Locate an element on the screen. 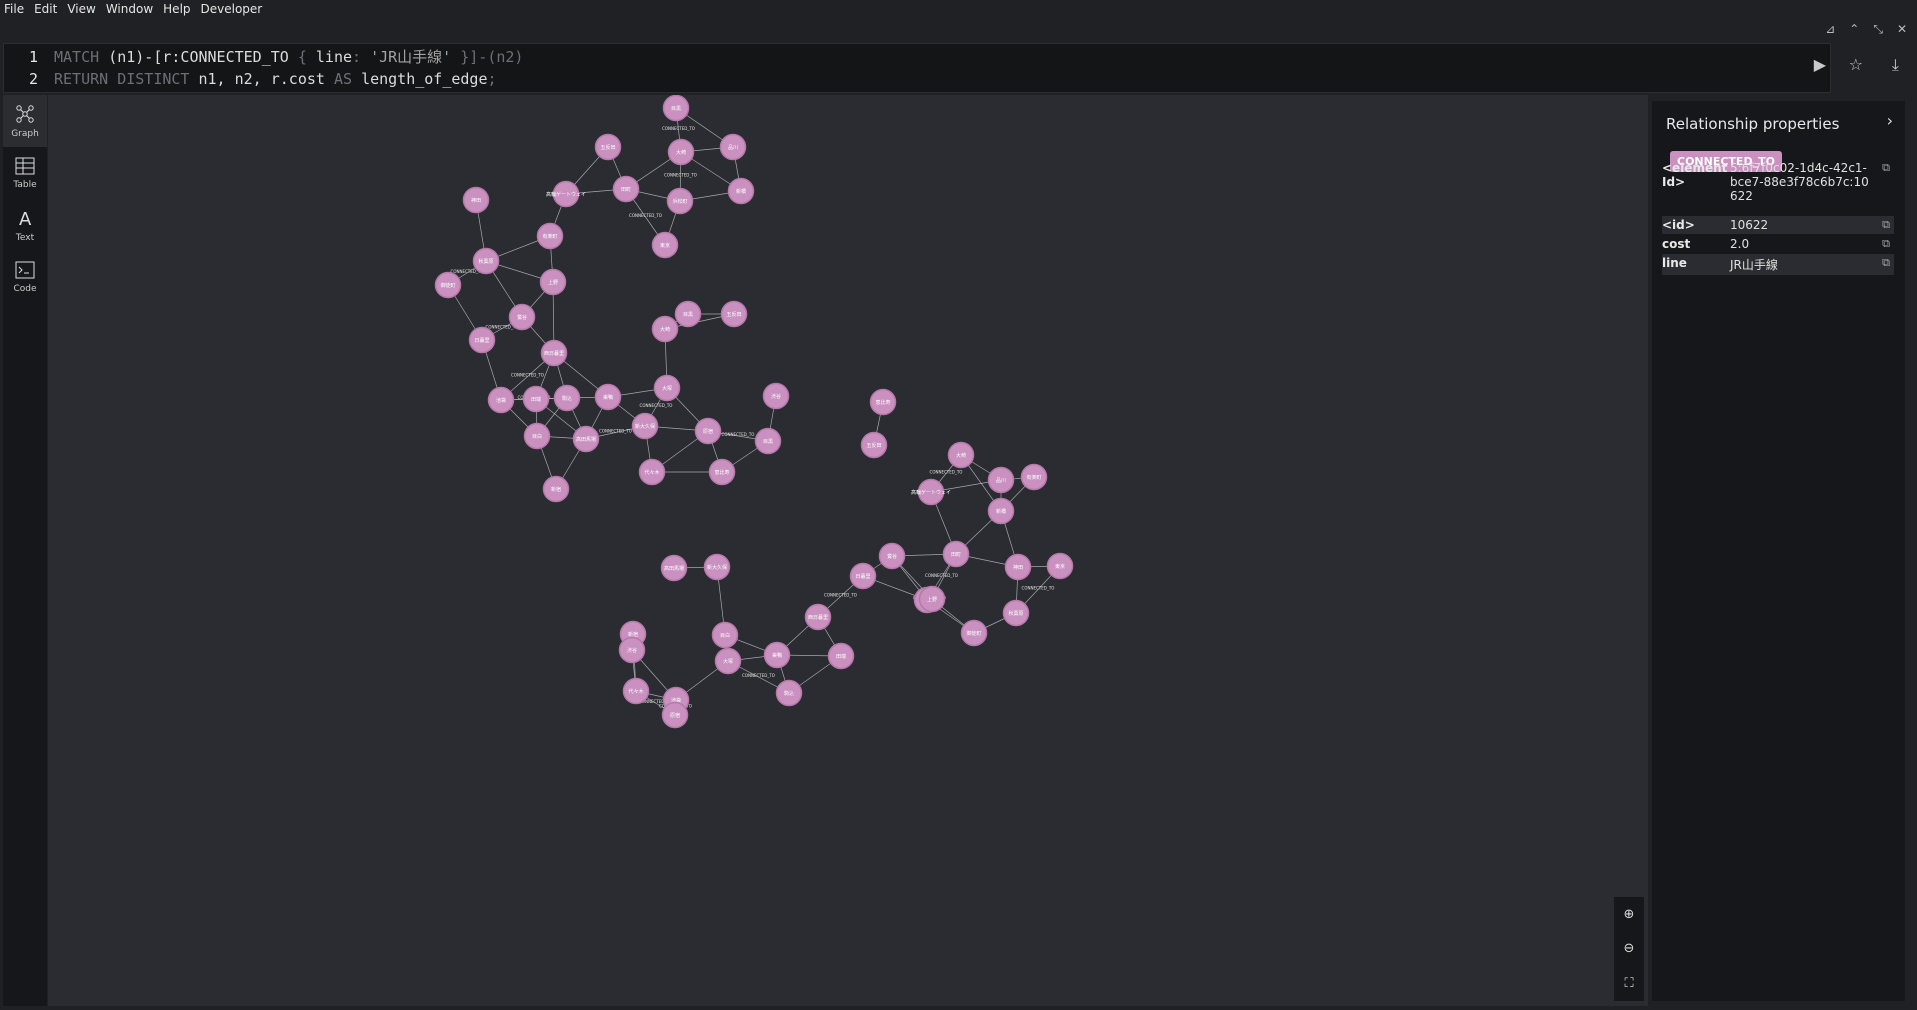 The height and width of the screenshot is (1010, 1917). sidebar-item-text: A Text is located at coordinates (25, 225).